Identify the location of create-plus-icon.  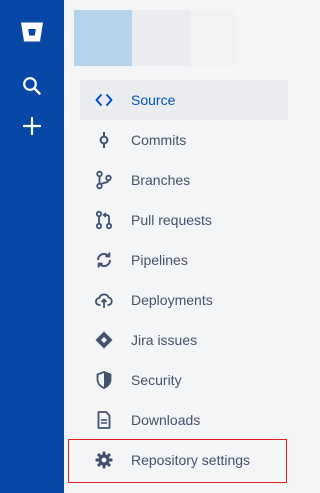
(32, 126).